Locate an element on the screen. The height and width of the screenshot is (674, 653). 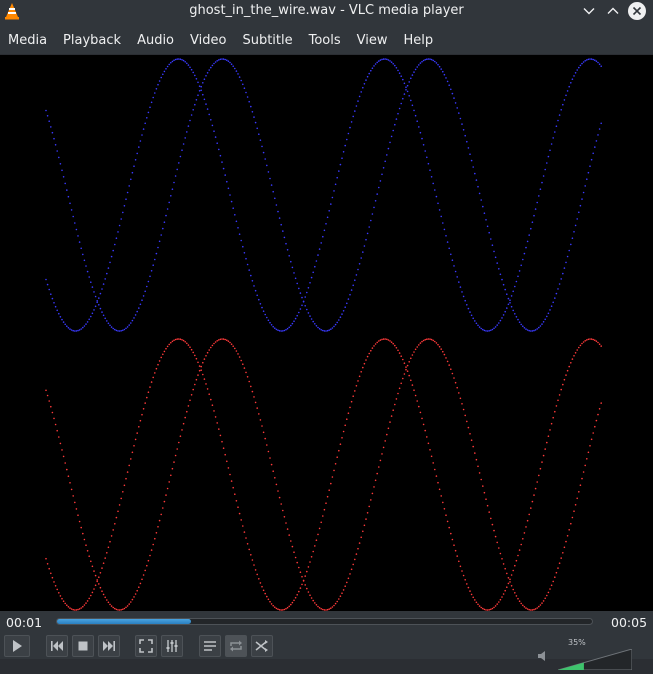
menu-subtitle: Subtitle is located at coordinates (267, 41).